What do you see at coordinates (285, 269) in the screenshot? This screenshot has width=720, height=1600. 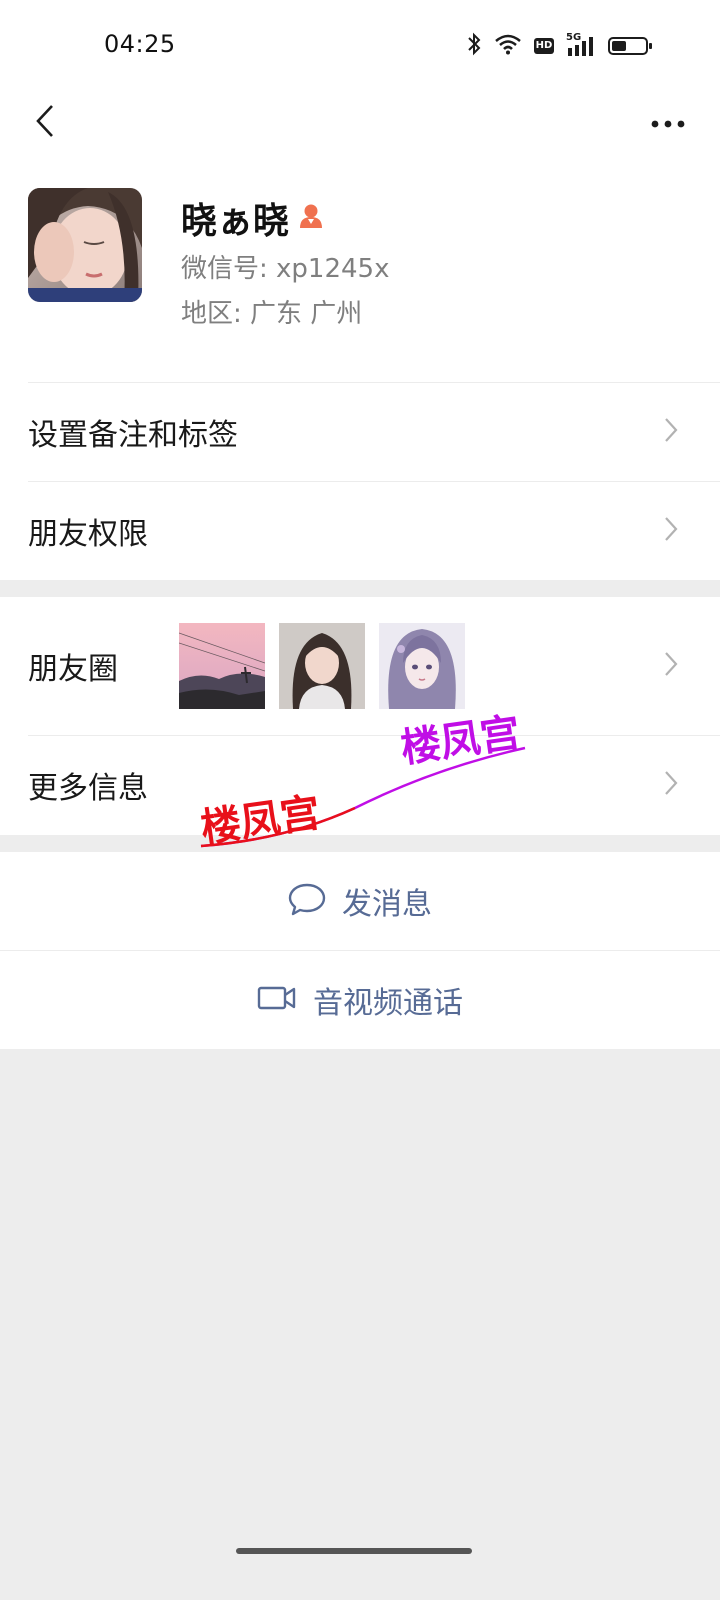 I see `wechat-id: 微信号: xp1245x` at bounding box center [285, 269].